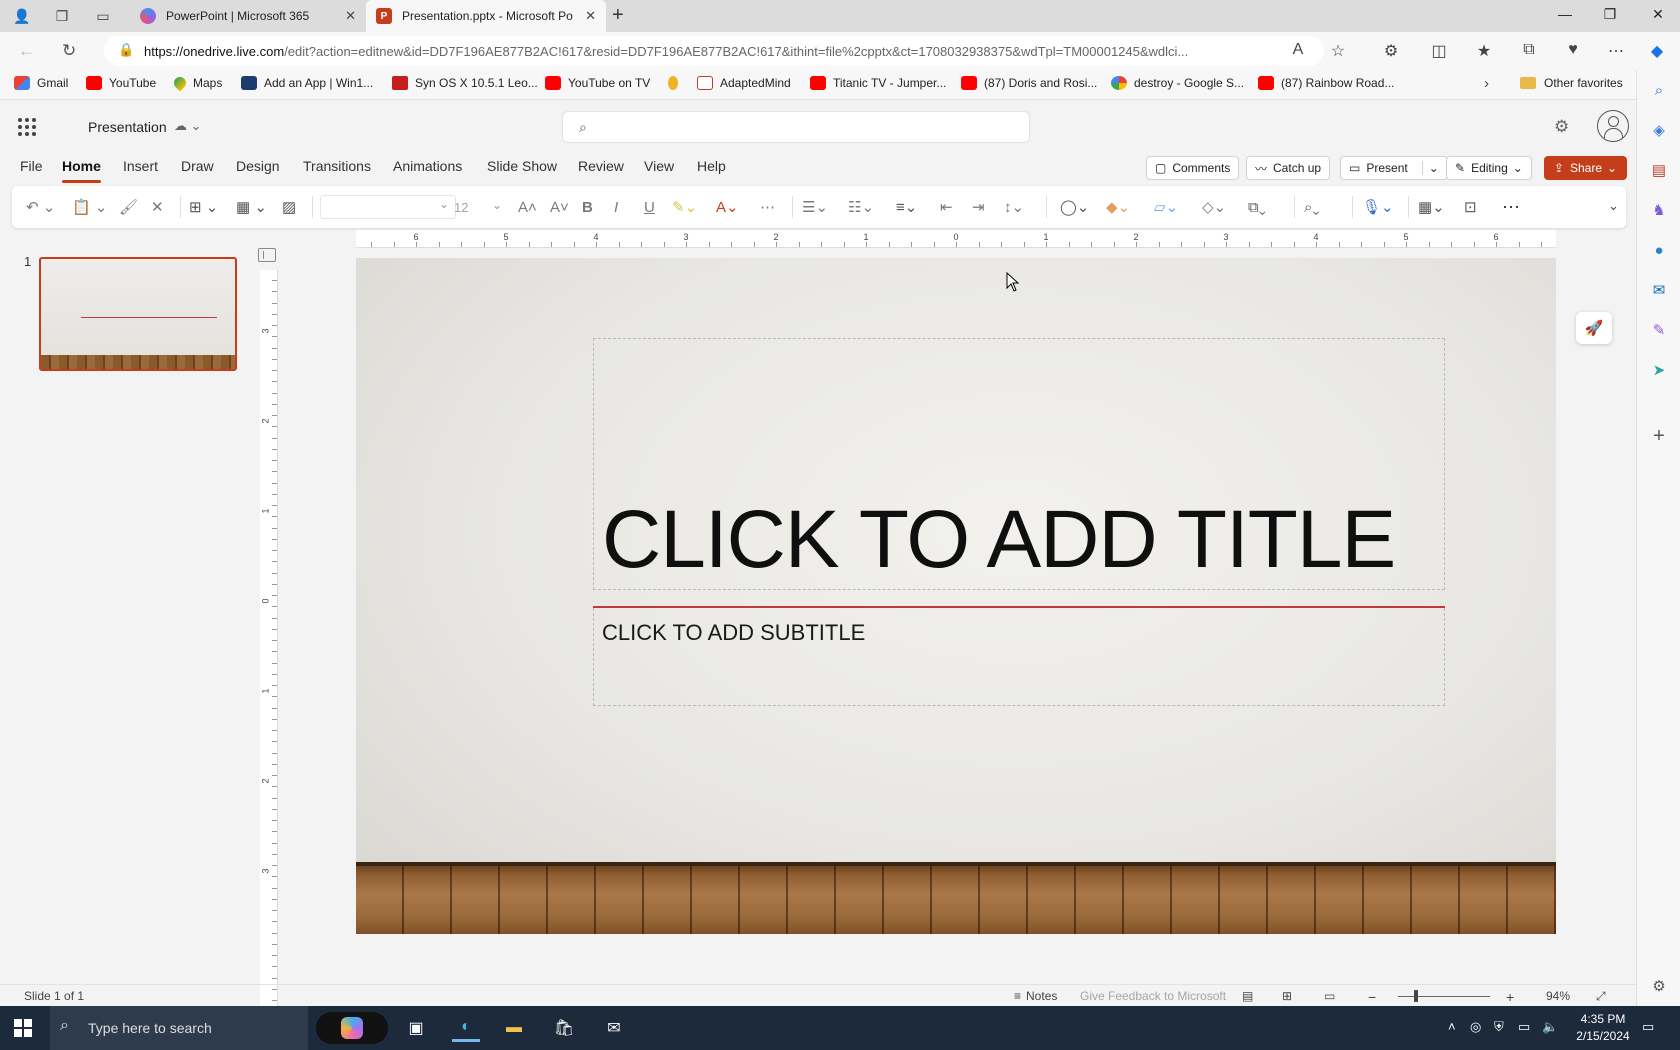  What do you see at coordinates (22, 16) in the screenshot?
I see `profile-icon: 👤` at bounding box center [22, 16].